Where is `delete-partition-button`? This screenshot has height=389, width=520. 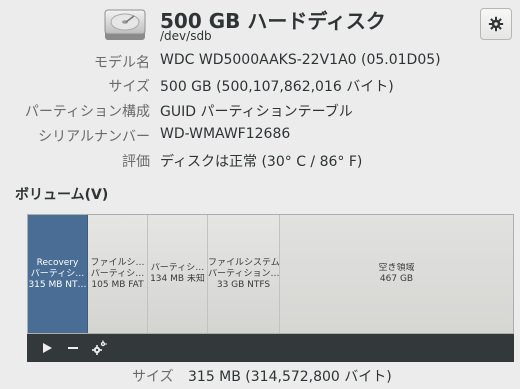
delete-partition-button is located at coordinates (73, 348).